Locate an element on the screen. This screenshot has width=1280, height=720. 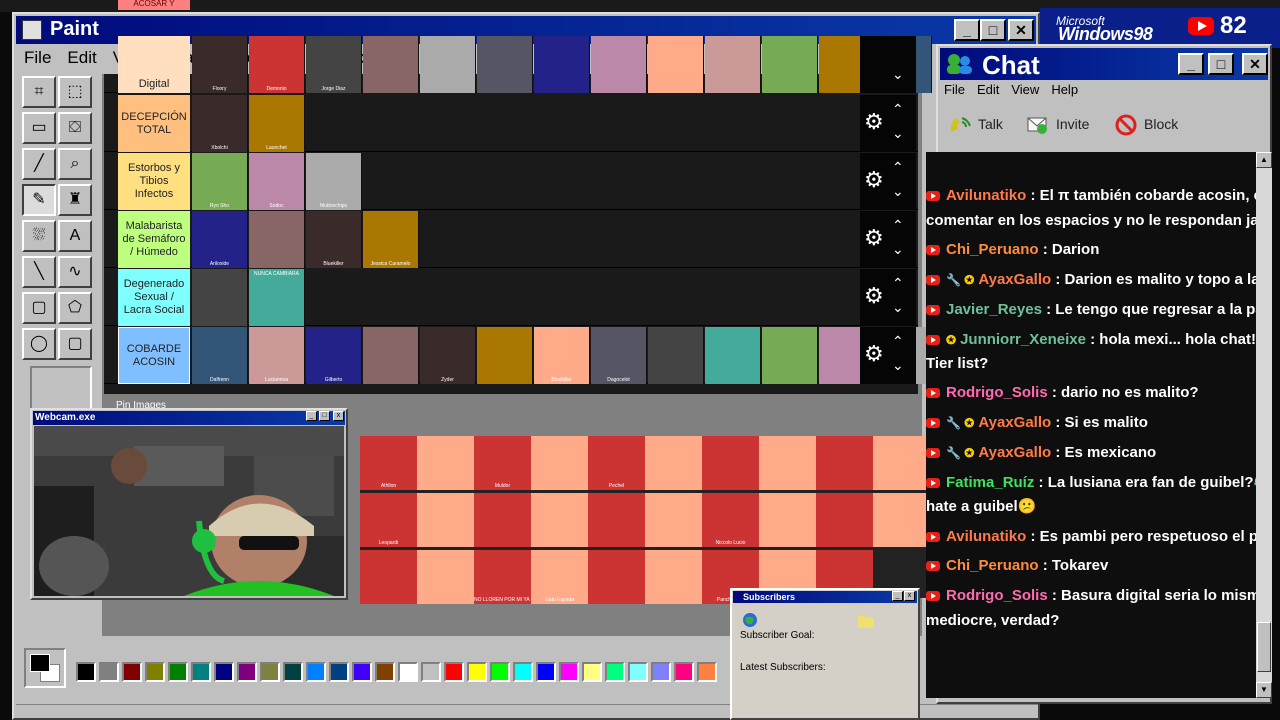
tier-label: DECEPCIÓN TOTAL is located at coordinates (154, 123).